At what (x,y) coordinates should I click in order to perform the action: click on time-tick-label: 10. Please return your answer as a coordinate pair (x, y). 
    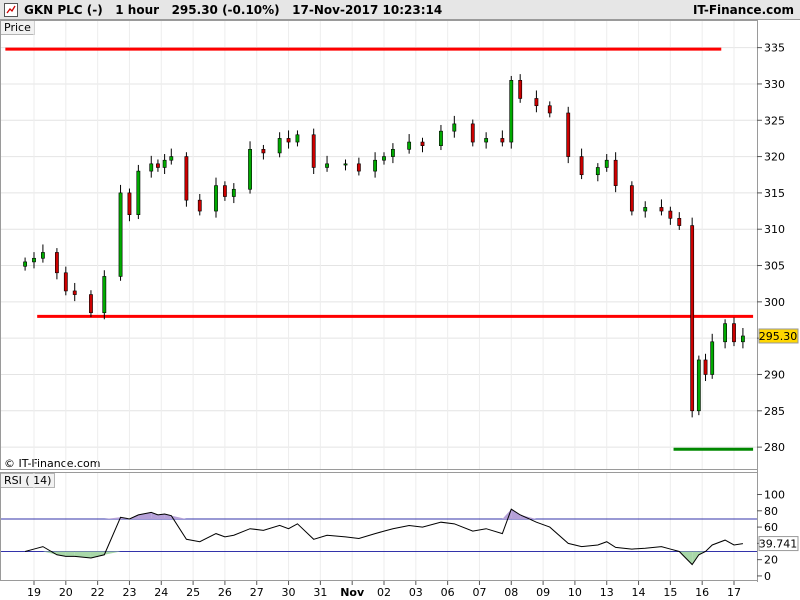
    Looking at the image, I should click on (575, 592).